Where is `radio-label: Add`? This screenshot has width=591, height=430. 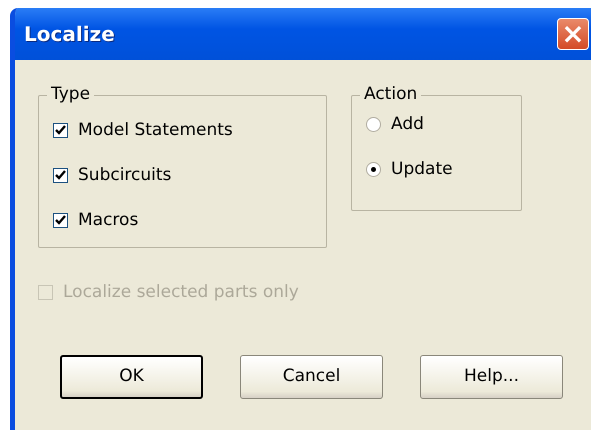 radio-label: Add is located at coordinates (407, 125).